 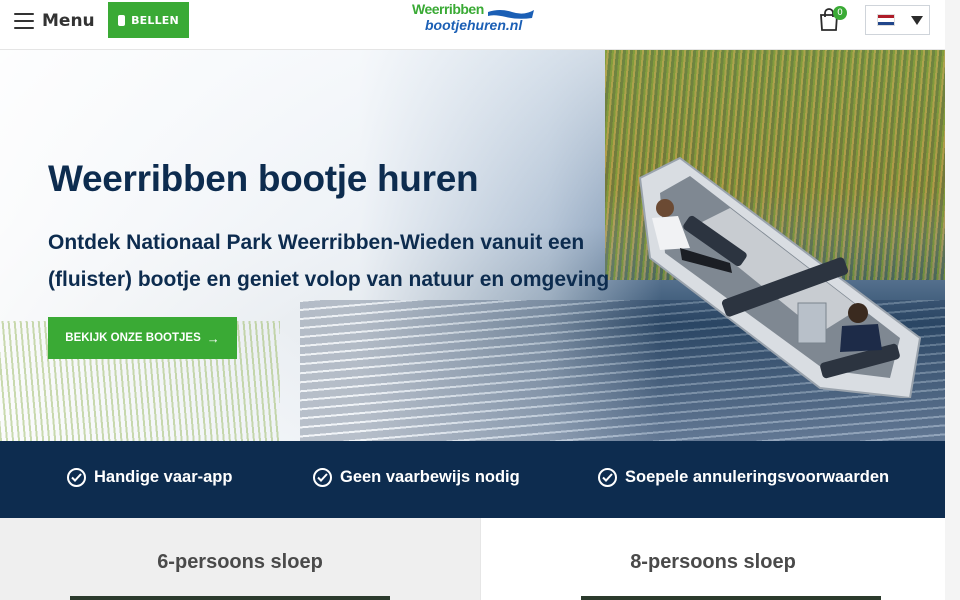 I want to click on menu-button: Menu, so click(x=54, y=21).